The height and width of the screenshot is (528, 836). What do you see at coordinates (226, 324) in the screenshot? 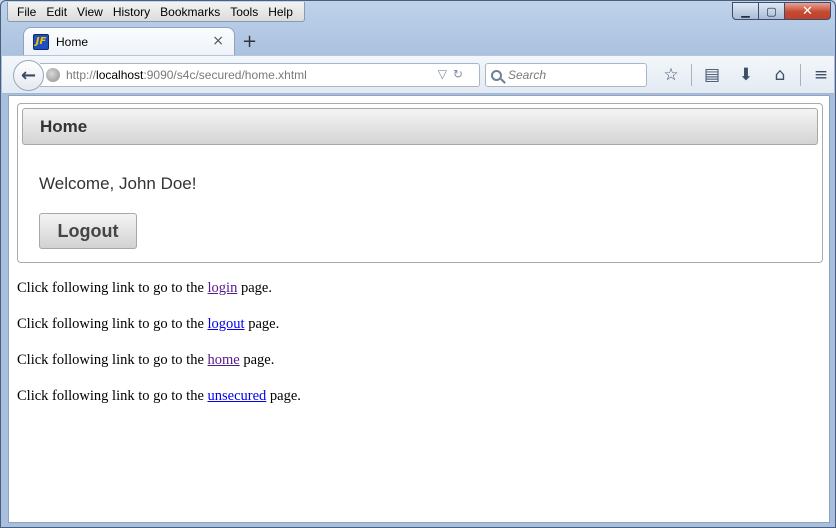
I see `logout-link: logout` at bounding box center [226, 324].